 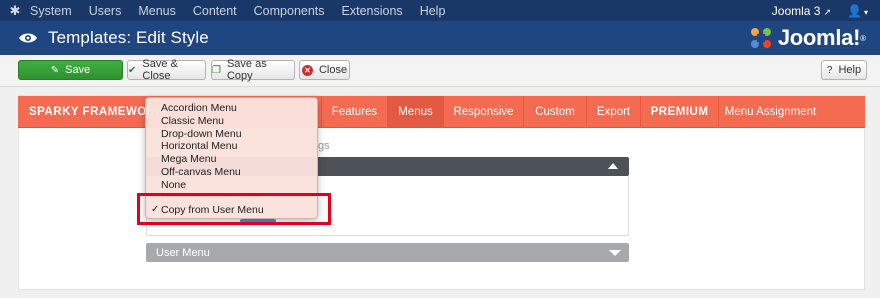 I want to click on option-mega-menu: Mega Menu, so click(x=188, y=159).